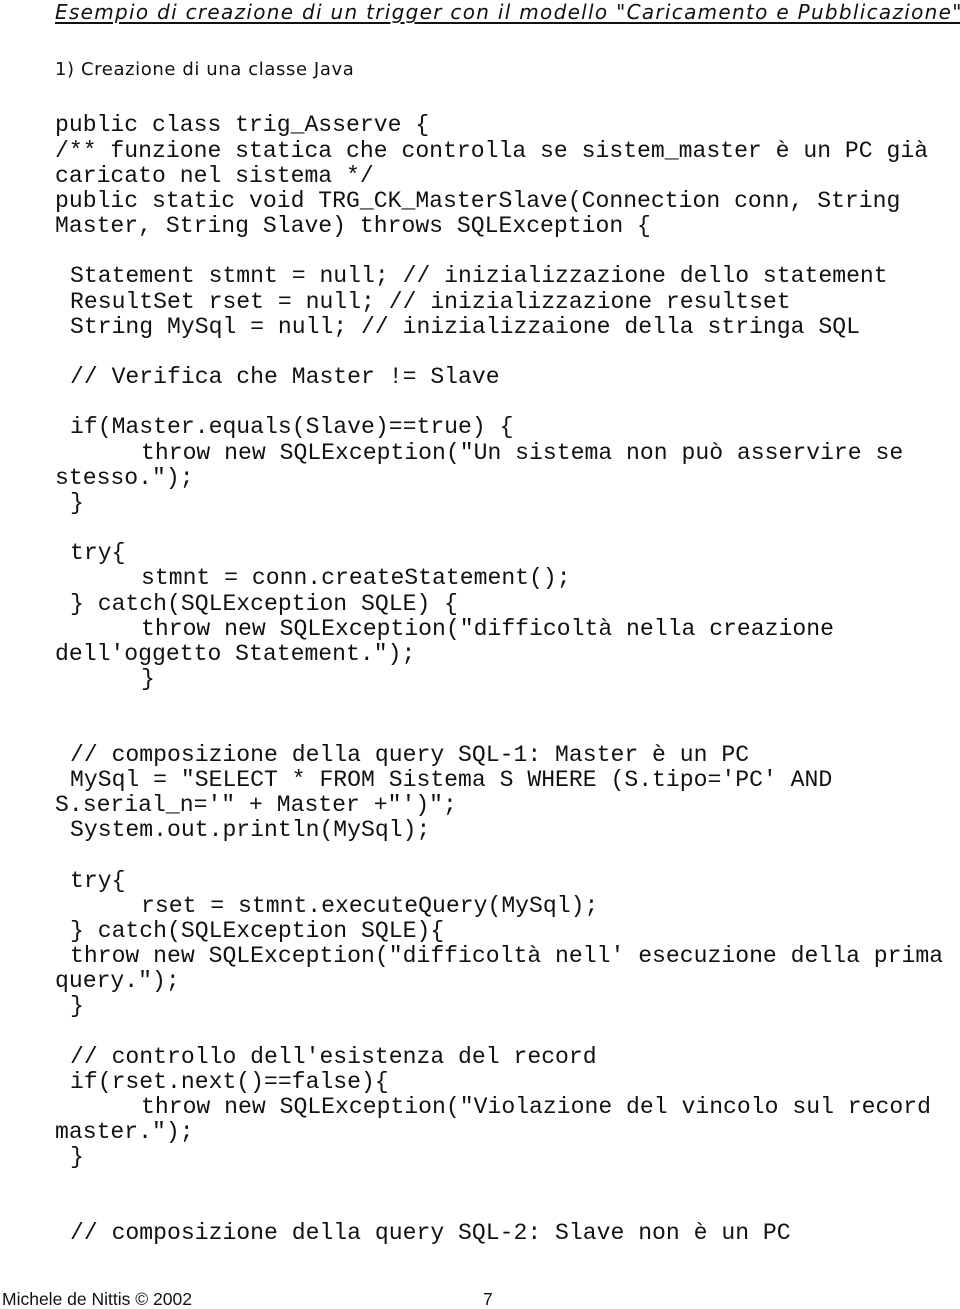 This screenshot has width=960, height=1309. Describe the element at coordinates (264, 603) in the screenshot. I see `code-line: } catch(SQLException SQLE) {` at that location.